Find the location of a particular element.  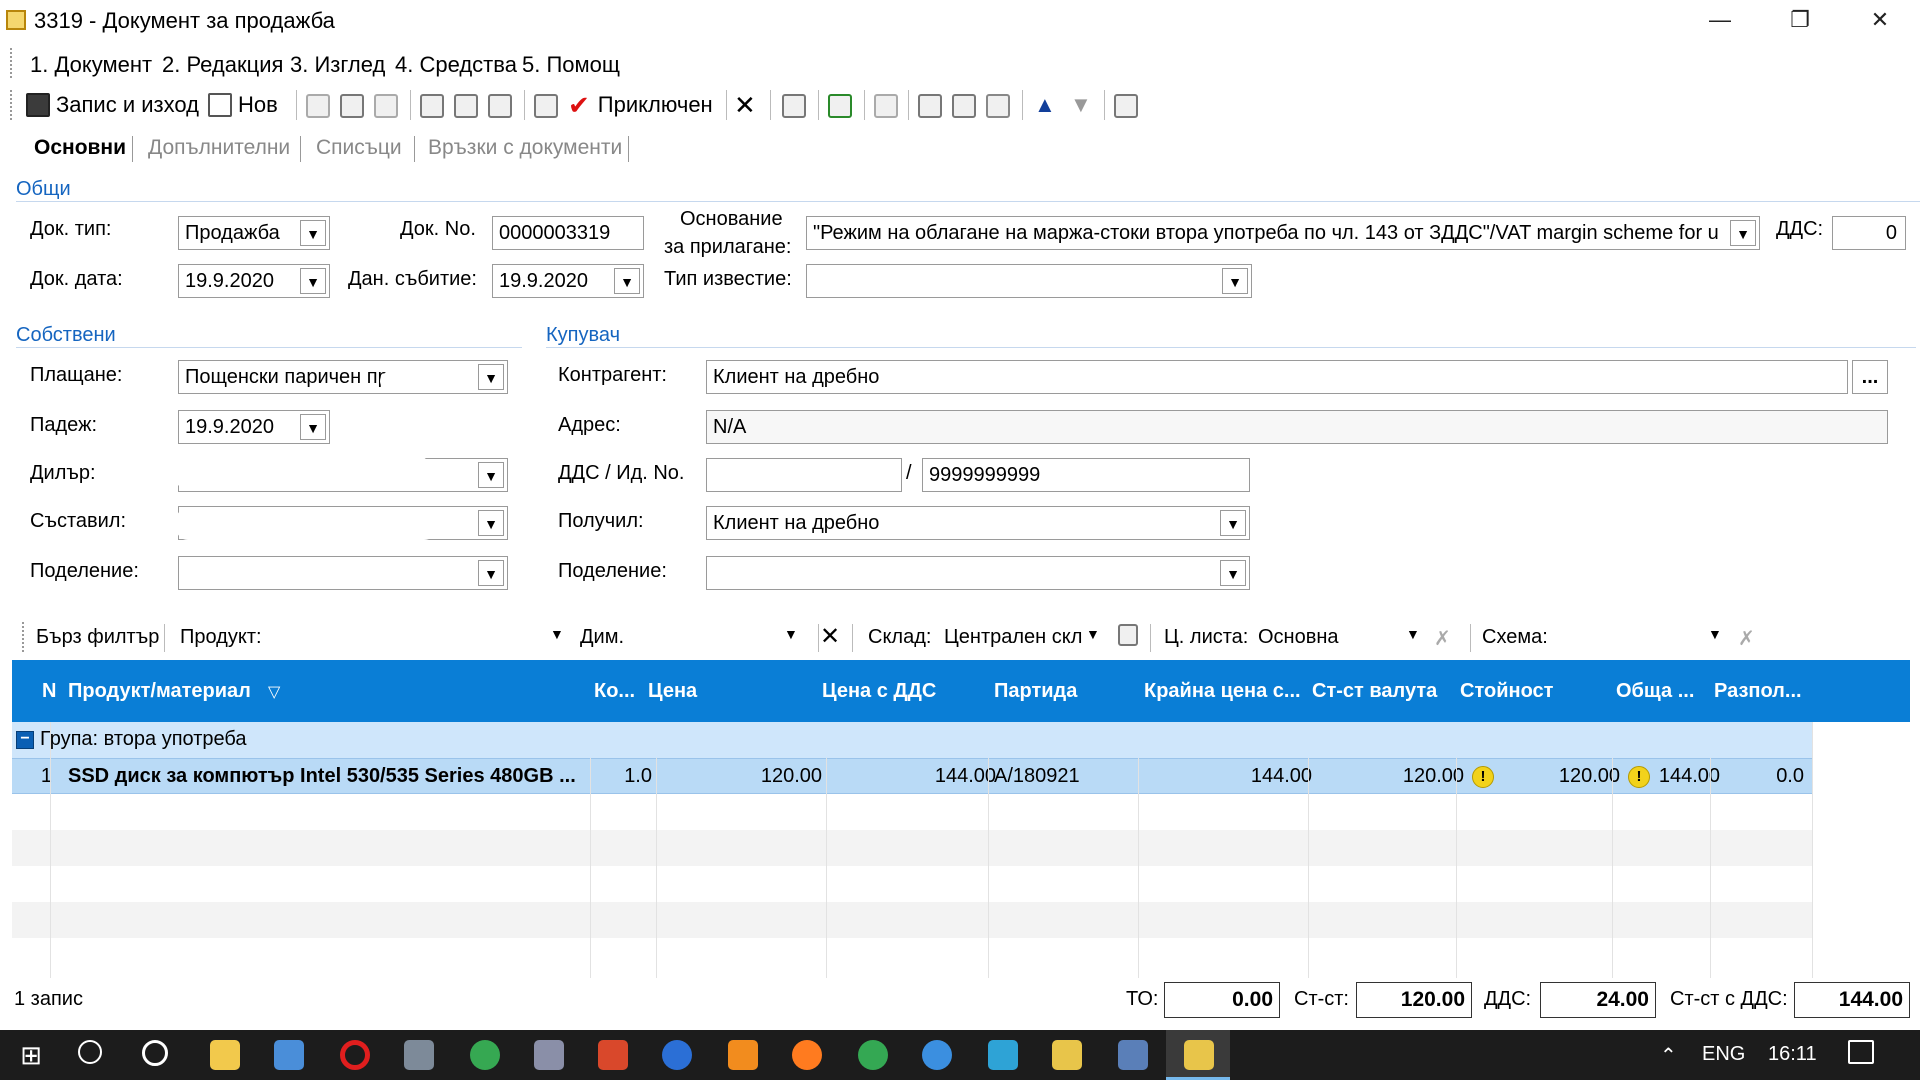

windows-start-icon: ⊞ is located at coordinates (31, 1055).